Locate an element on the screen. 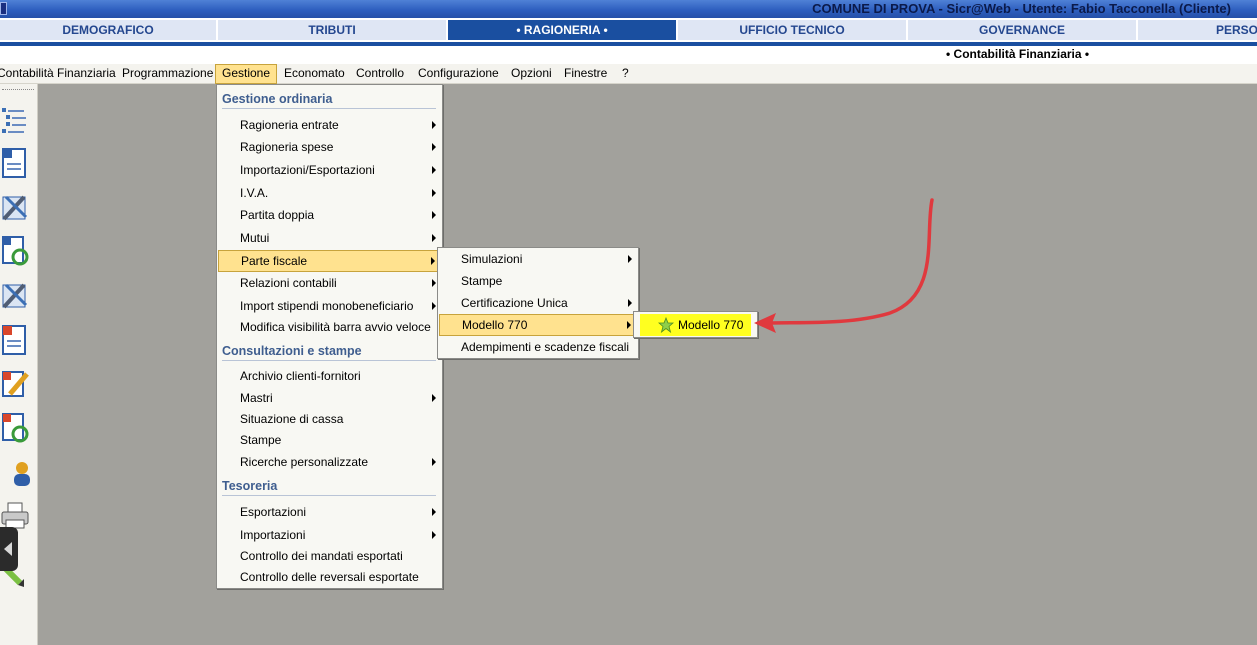  item-label: Controllo dei mandati esportati is located at coordinates (321, 556).